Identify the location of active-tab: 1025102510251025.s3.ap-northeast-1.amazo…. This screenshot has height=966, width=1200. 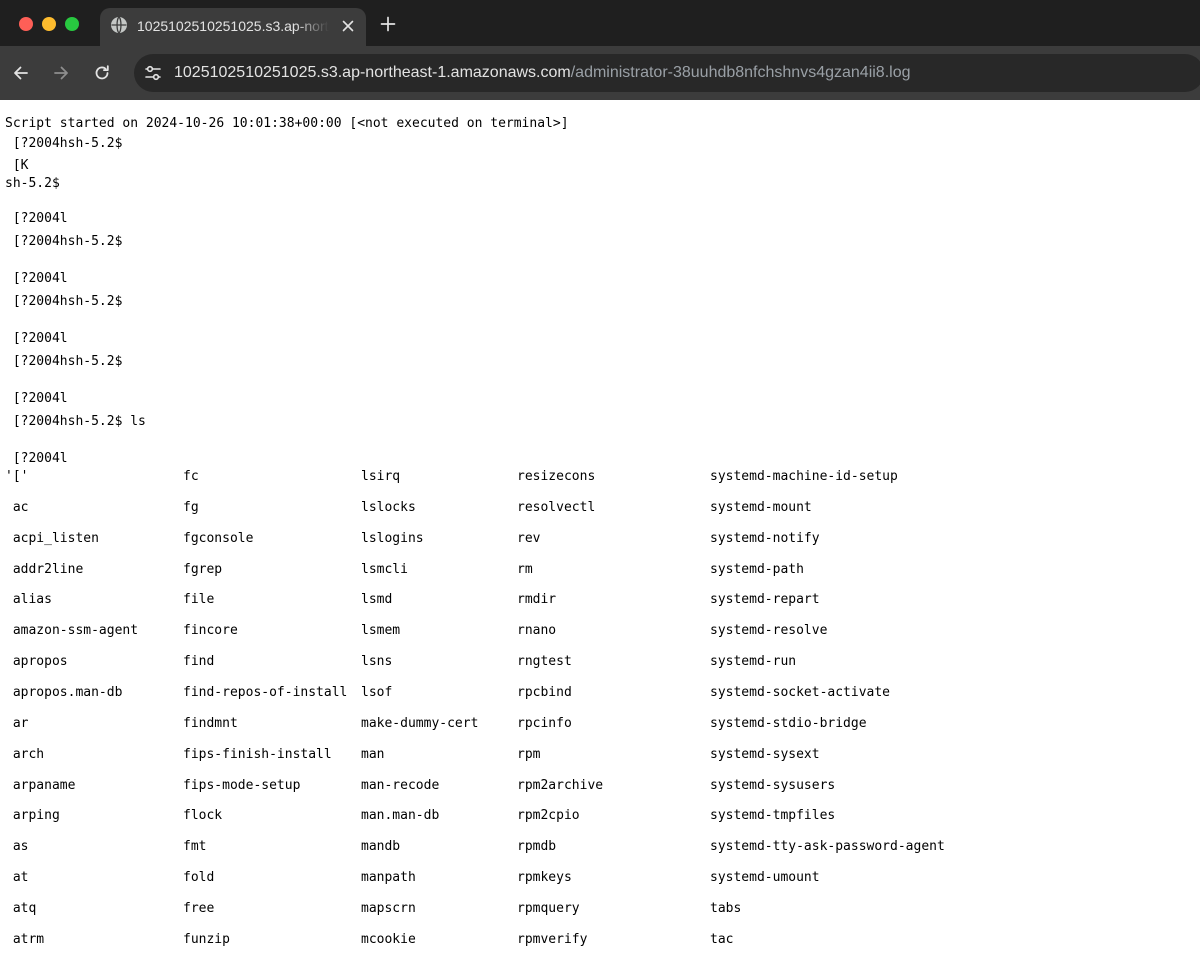
(233, 27).